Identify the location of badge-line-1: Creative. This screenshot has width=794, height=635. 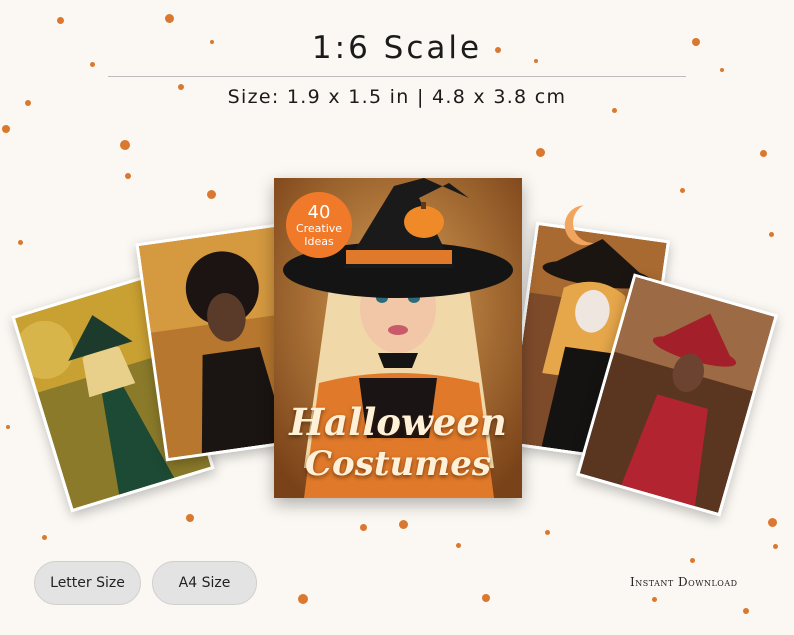
(319, 228).